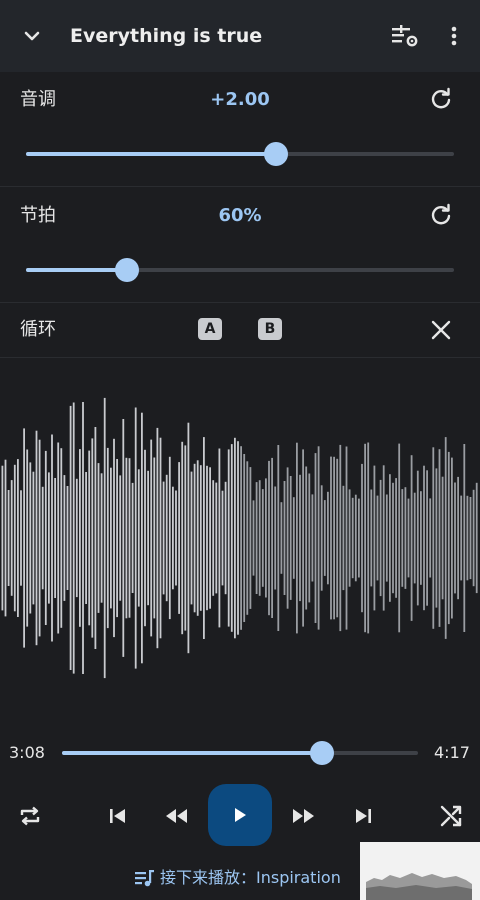 The image size is (480, 900). I want to click on elapsed-time: 3:08, so click(27, 752).